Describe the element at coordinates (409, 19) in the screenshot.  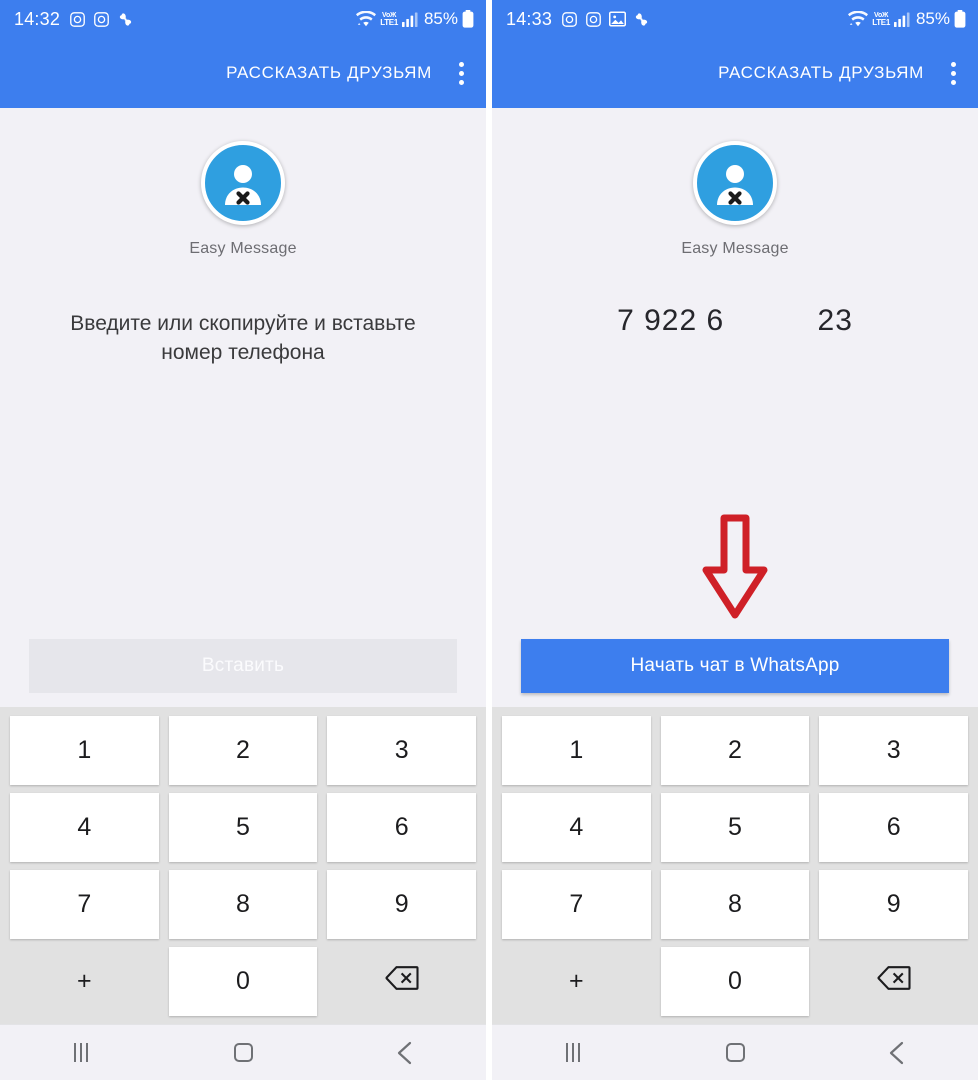
I see `signal-bars-icon` at that location.